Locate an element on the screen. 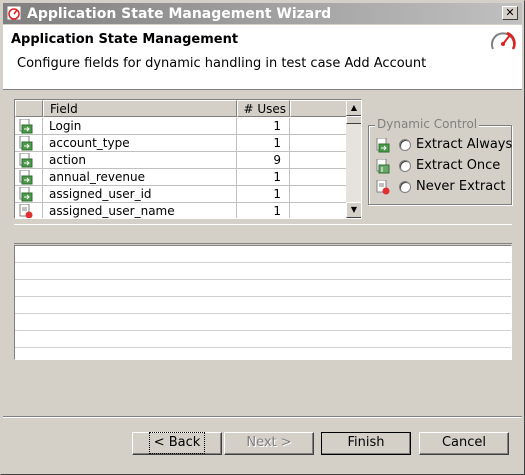 The width and height of the screenshot is (525, 475). title-bar: Application State Management Wizard ✕ is located at coordinates (262, 13).